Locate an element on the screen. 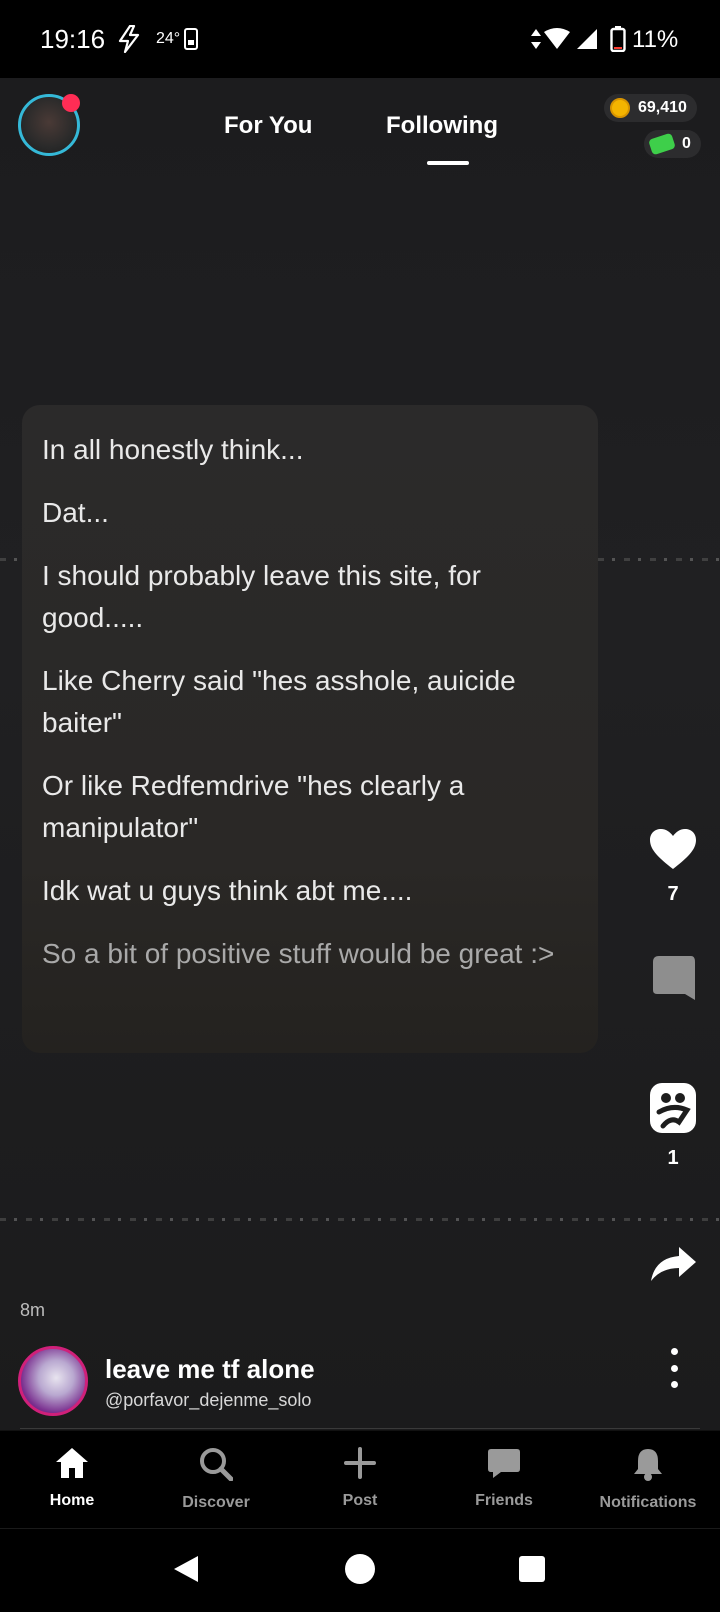 This screenshot has width=720, height=1612. battery-icon is located at coordinates (618, 39).